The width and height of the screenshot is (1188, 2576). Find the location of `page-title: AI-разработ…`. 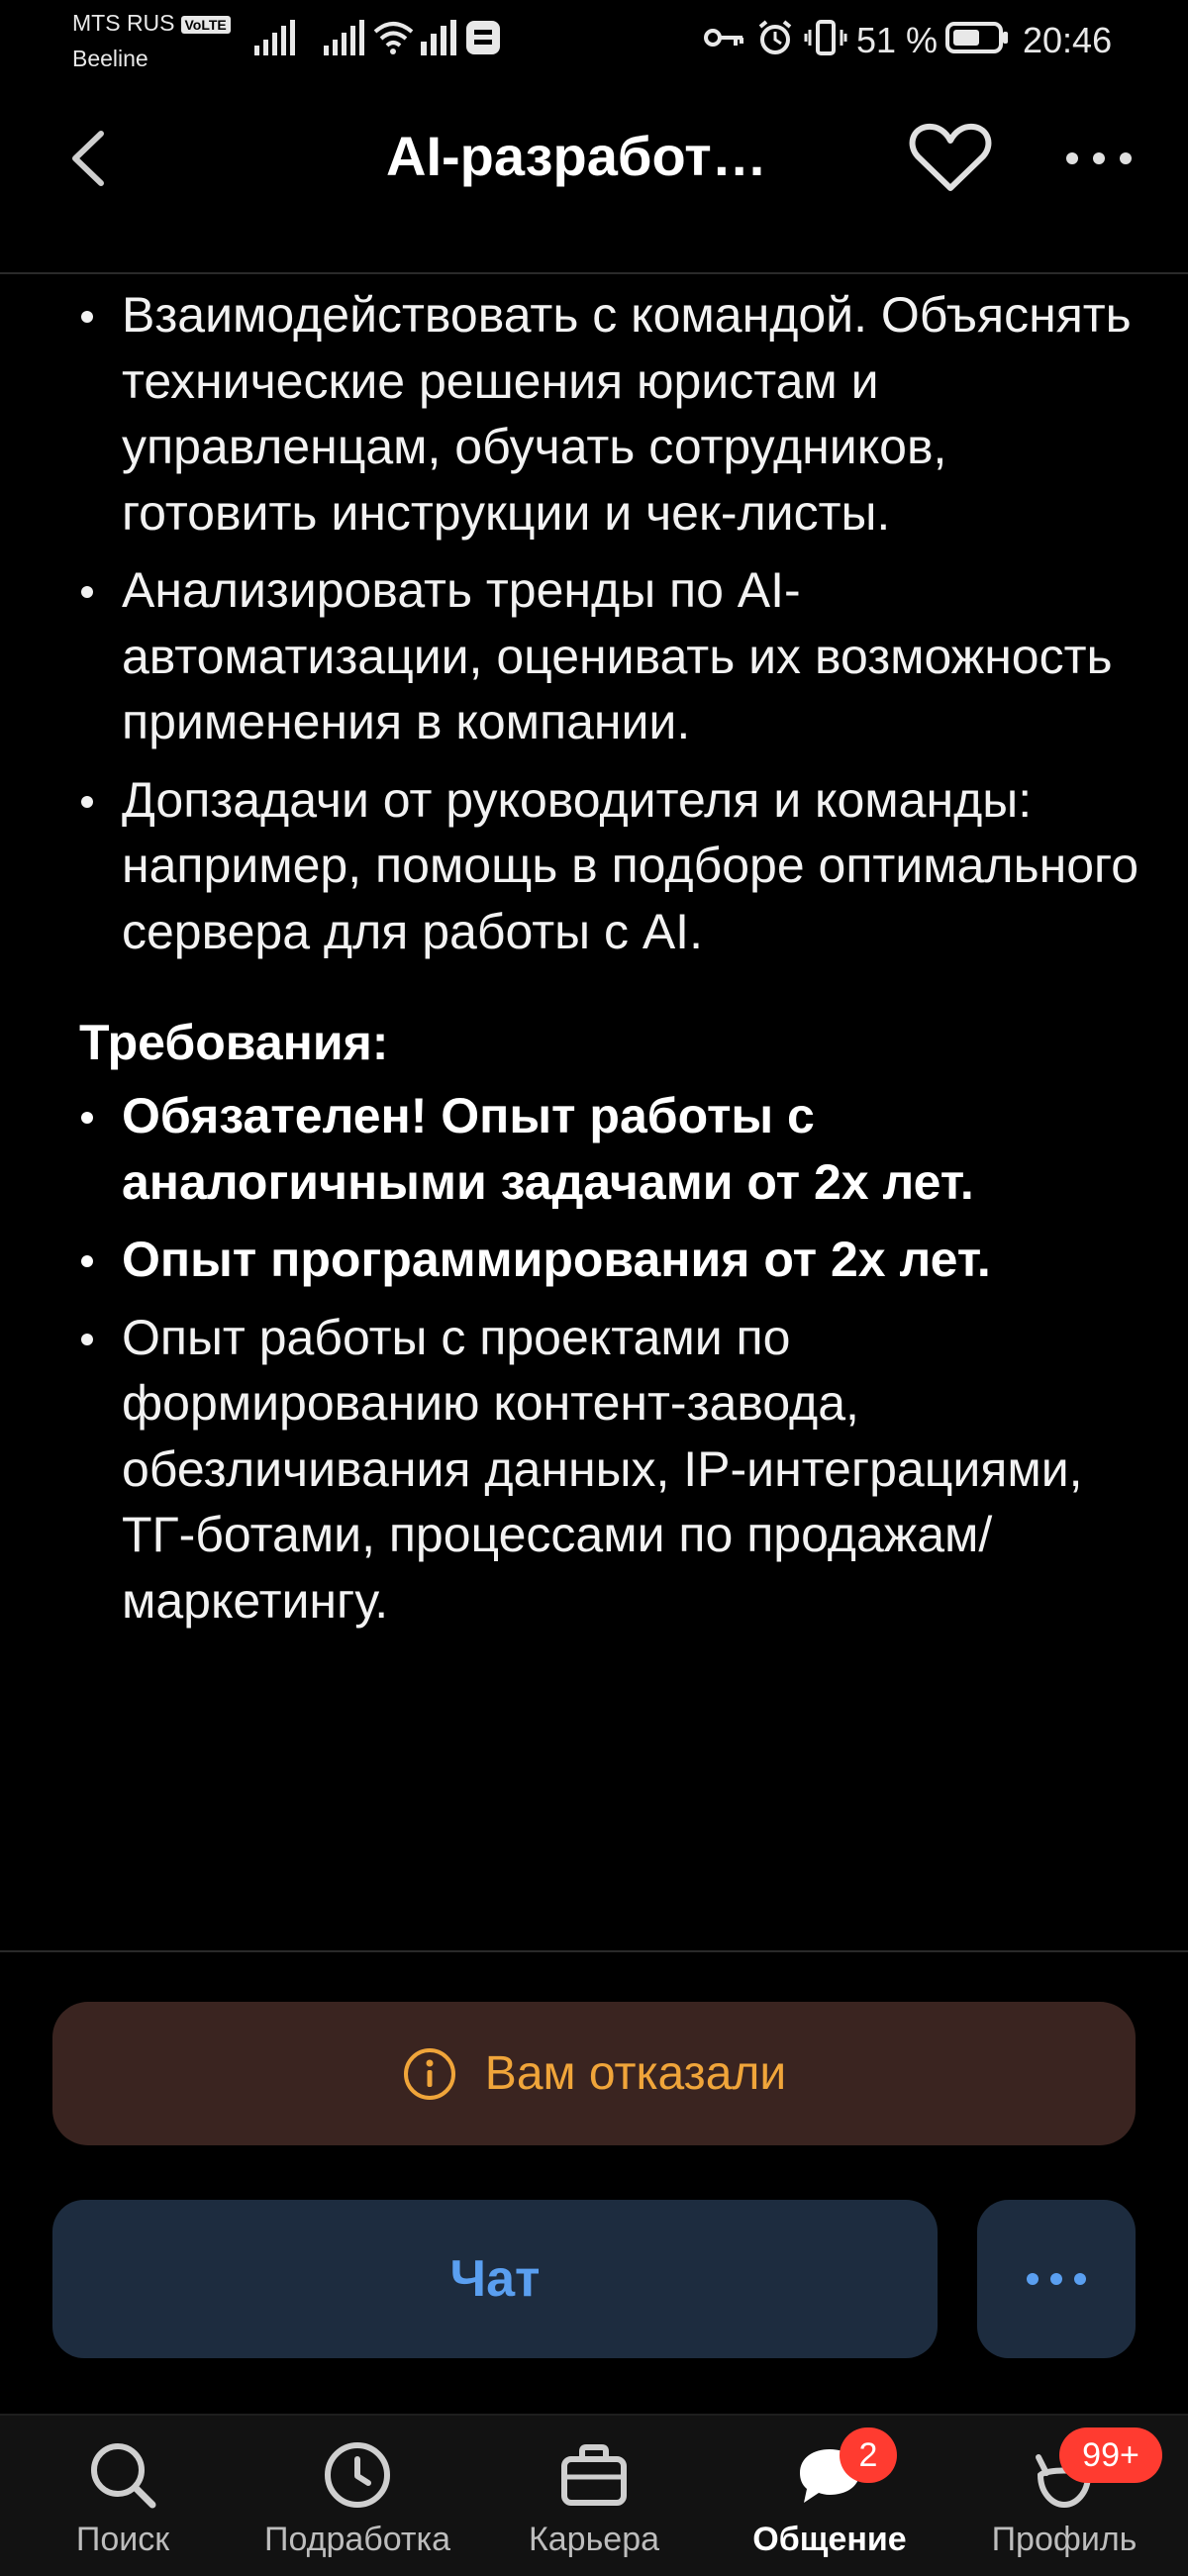

page-title: AI-разработ… is located at coordinates (576, 156).